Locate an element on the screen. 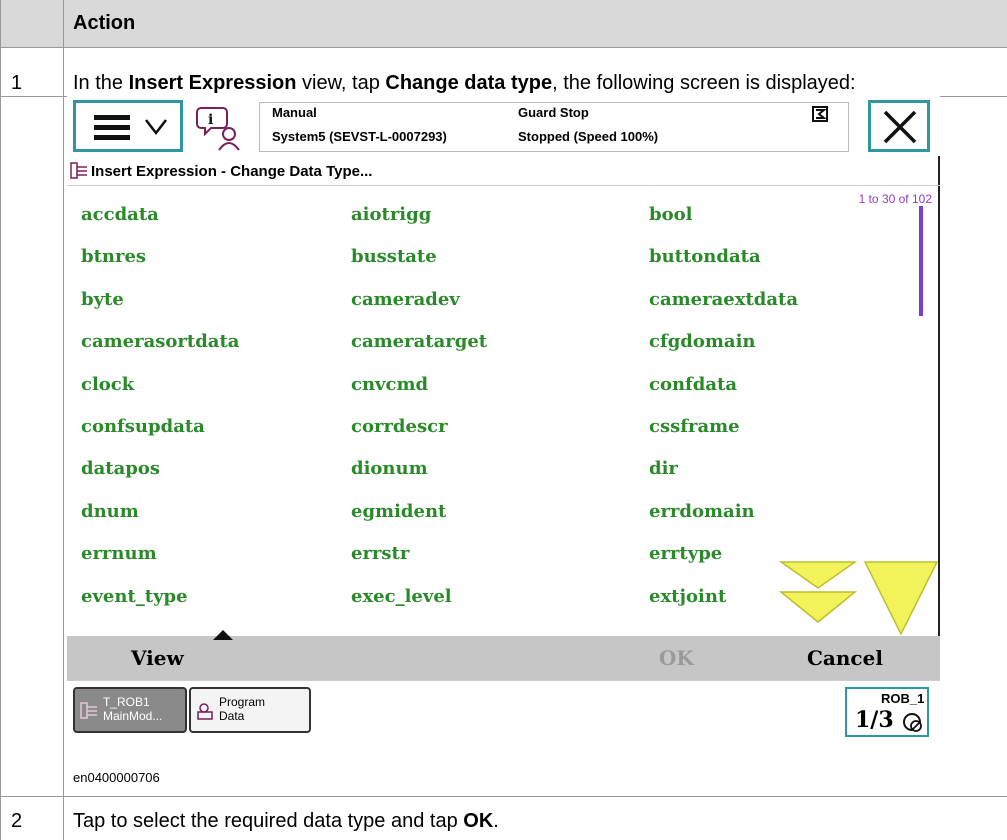  data-type-item: corrdescr is located at coordinates (399, 426).